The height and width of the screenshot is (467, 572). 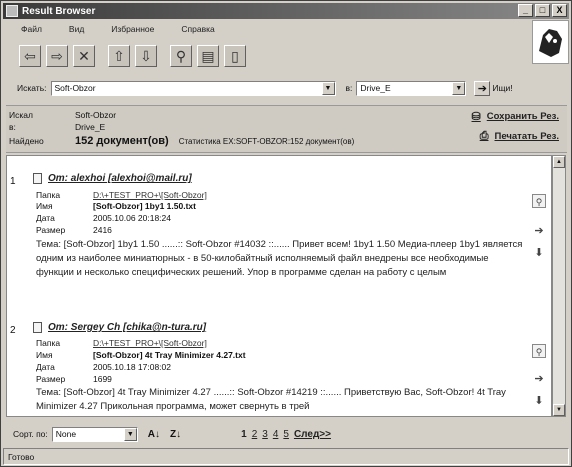 I want to click on scroll-up-icon: ▲, so click(x=559, y=162).